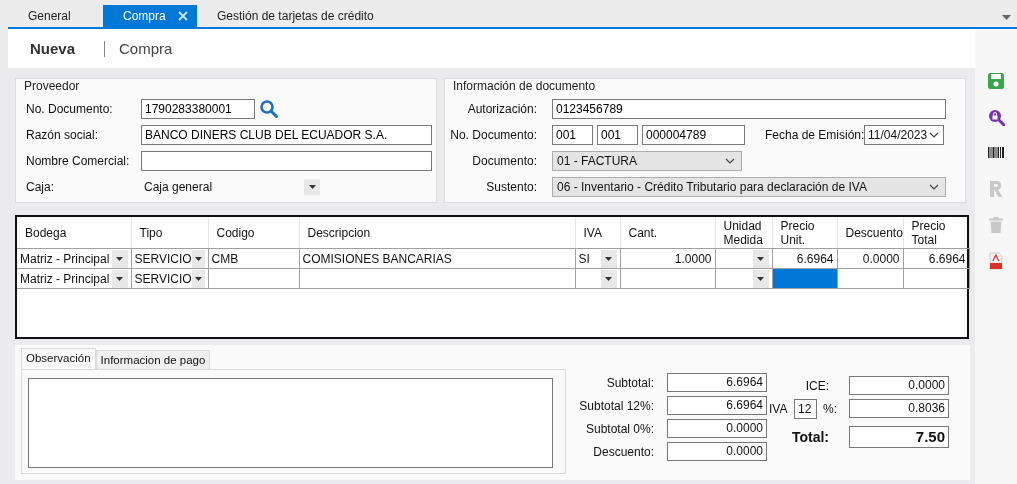 The height and width of the screenshot is (484, 1017). What do you see at coordinates (437, 258) in the screenshot?
I see `table-cell: COMISIONES BANCARIAS` at bounding box center [437, 258].